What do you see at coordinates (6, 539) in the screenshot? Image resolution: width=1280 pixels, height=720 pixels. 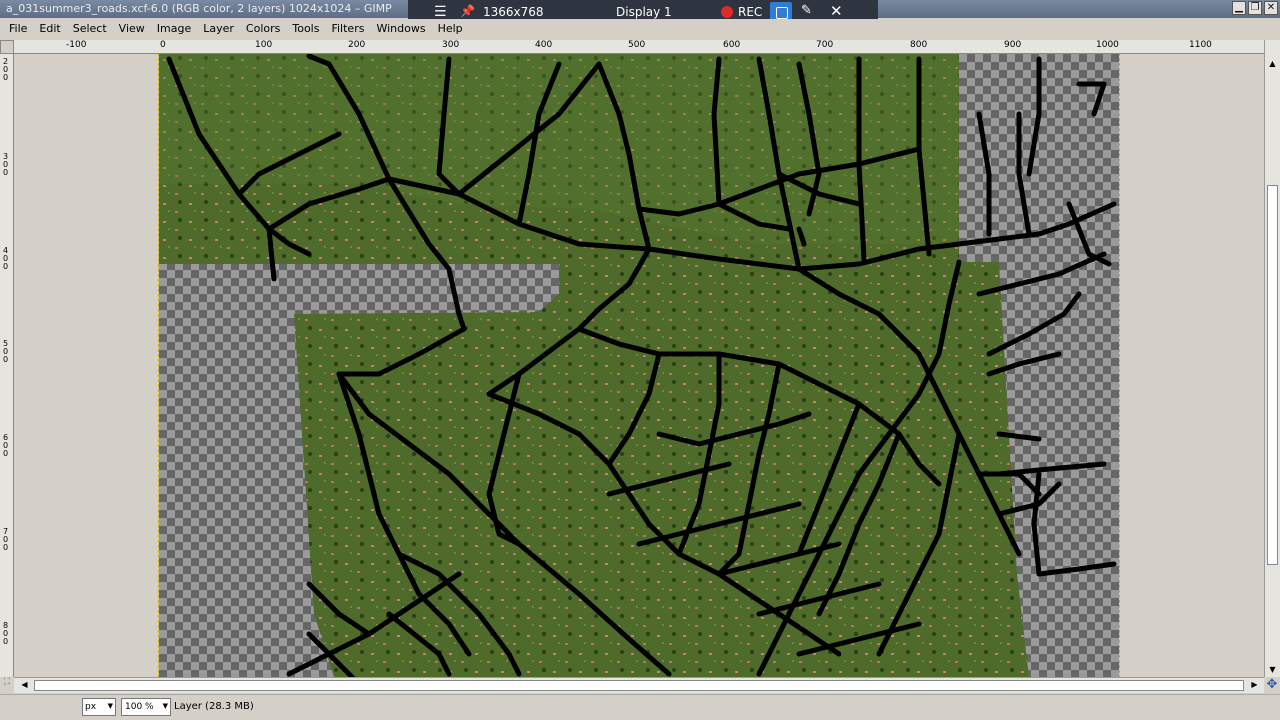 I see `ruler-v-label: 700` at bounding box center [6, 539].